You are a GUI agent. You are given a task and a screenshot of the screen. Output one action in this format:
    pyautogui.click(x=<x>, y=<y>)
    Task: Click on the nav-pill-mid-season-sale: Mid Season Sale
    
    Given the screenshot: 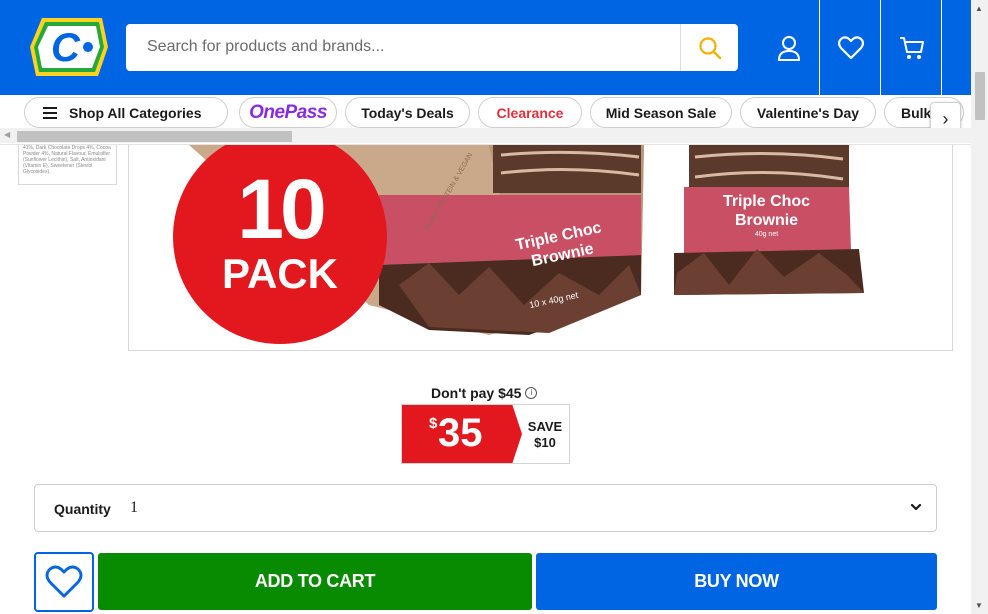 What is the action you would take?
    pyautogui.click(x=661, y=112)
    